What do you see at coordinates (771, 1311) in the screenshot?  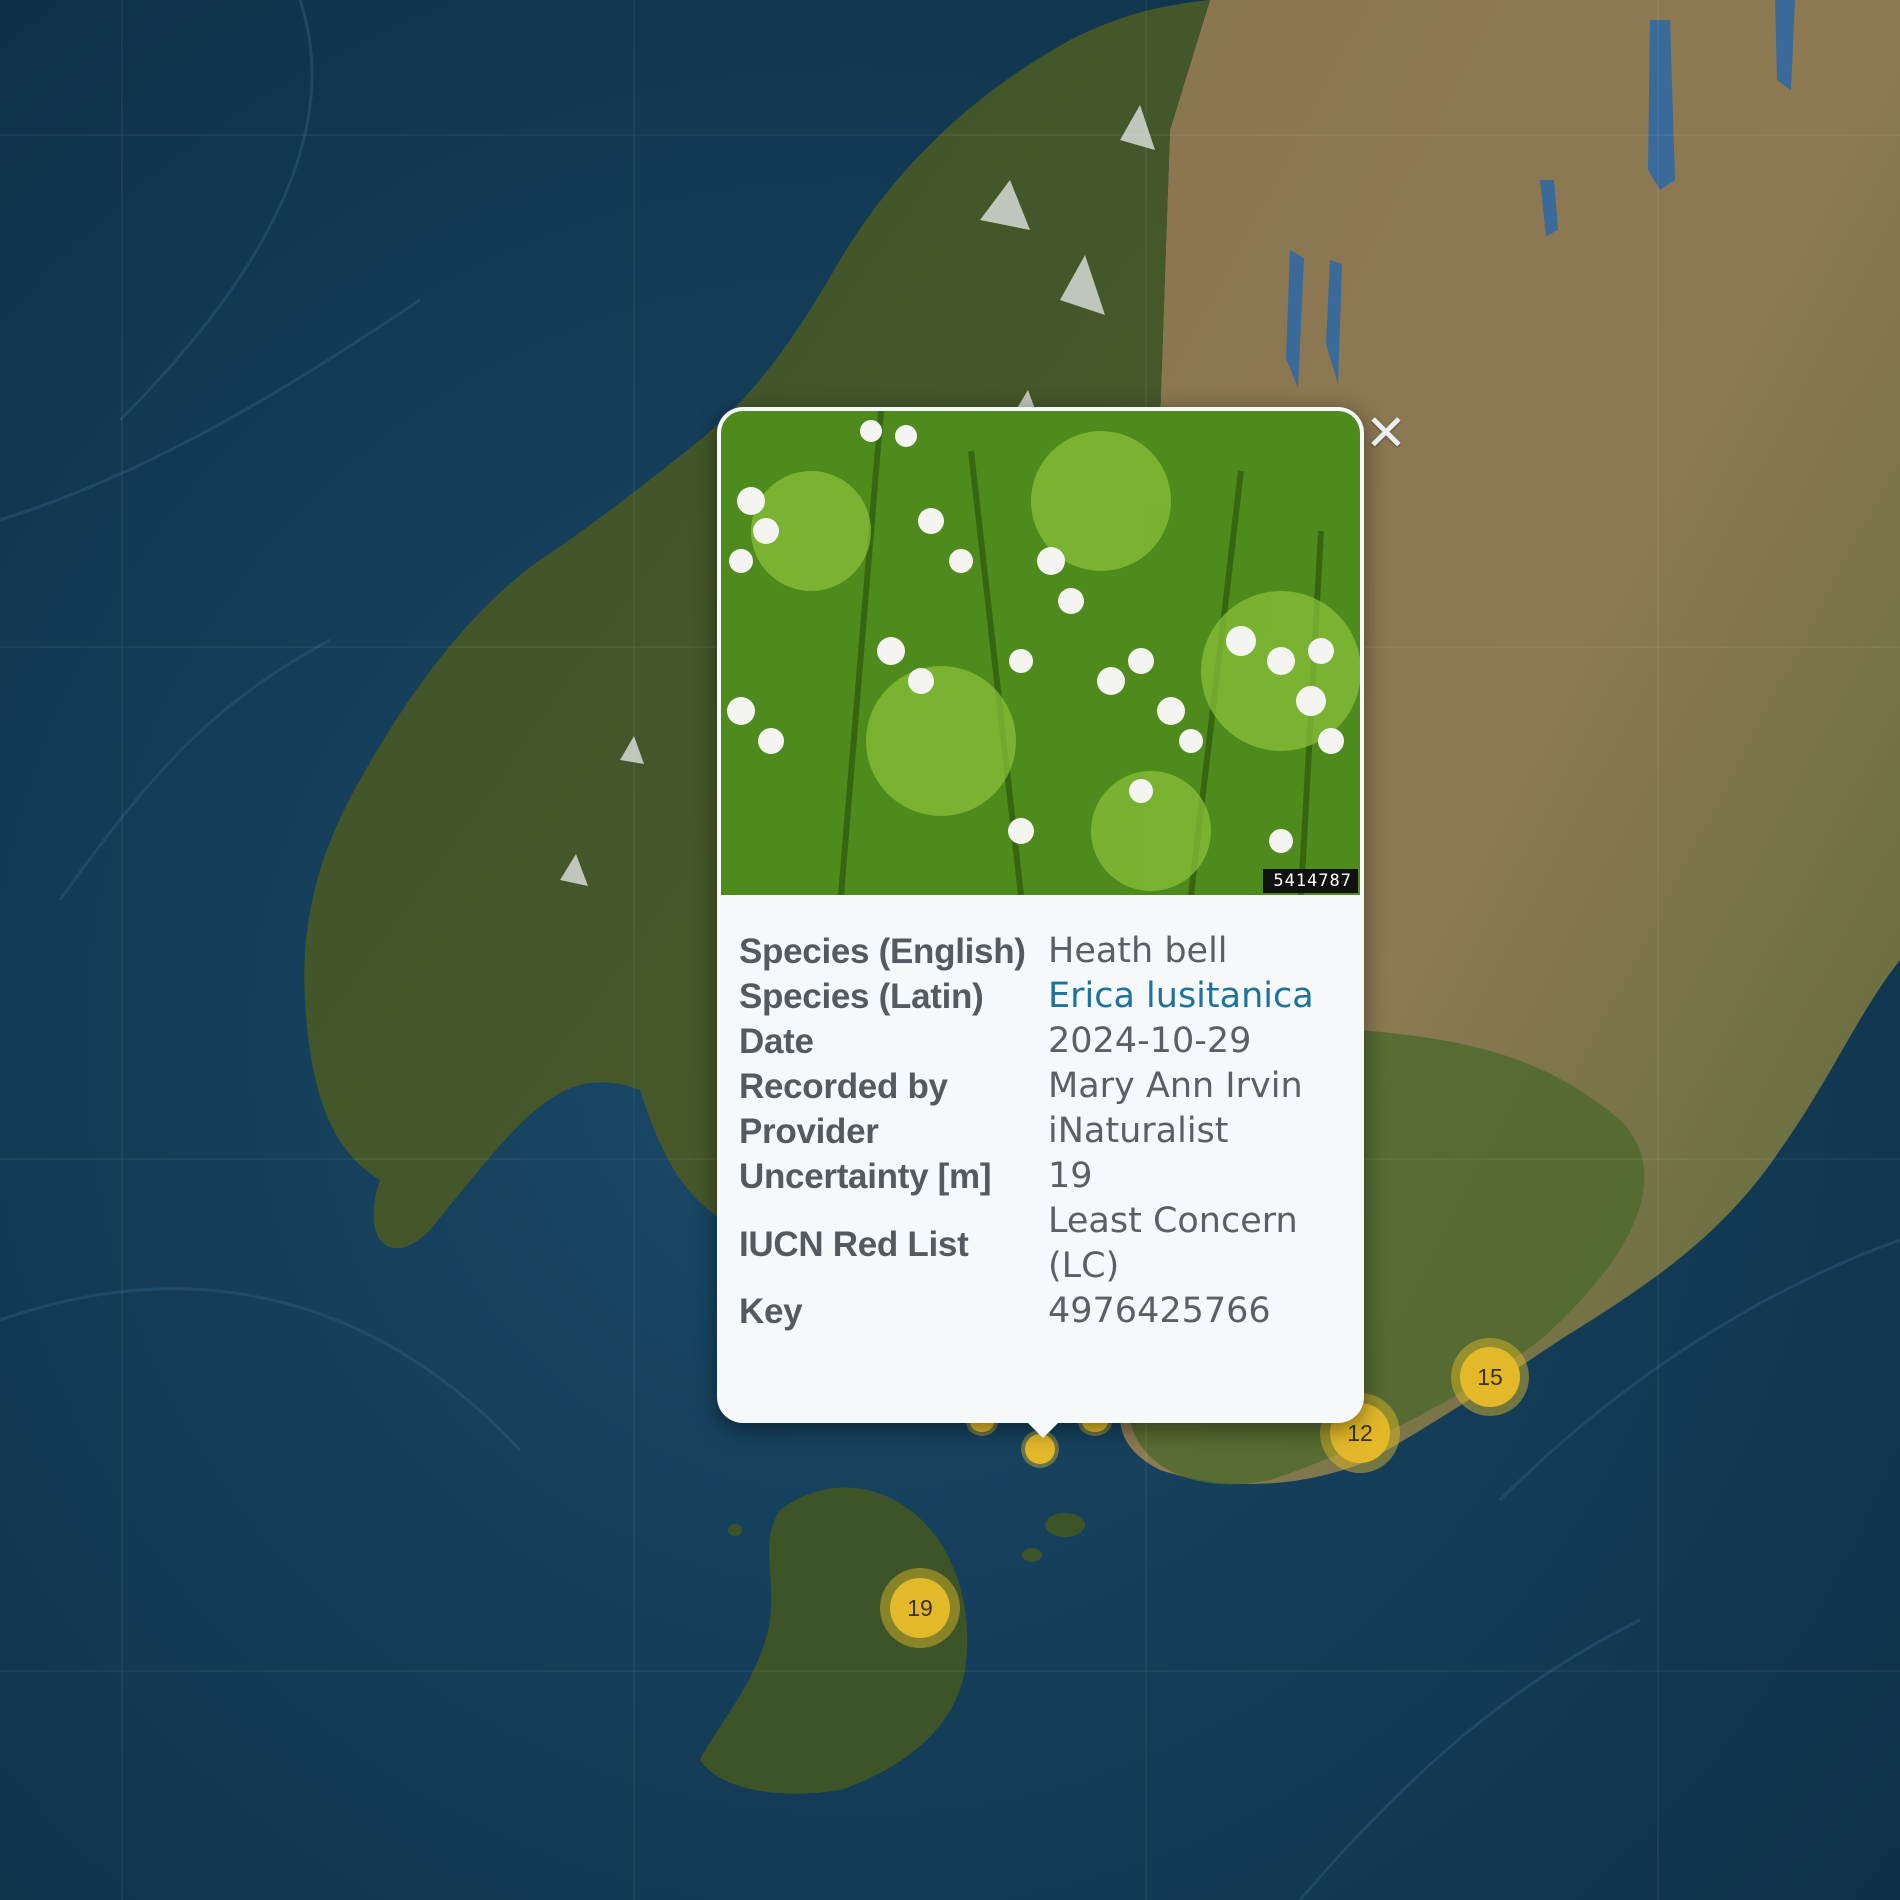 I see `attribute-label: Key` at bounding box center [771, 1311].